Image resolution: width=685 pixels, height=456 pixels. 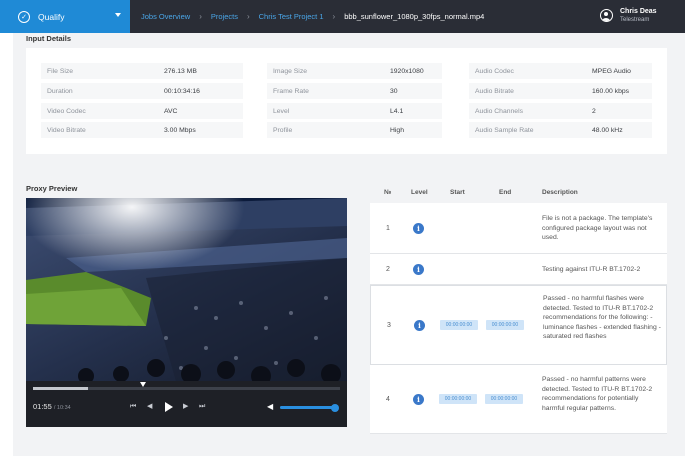 What do you see at coordinates (354, 130) in the screenshot?
I see `detail-profile: Profile High` at bounding box center [354, 130].